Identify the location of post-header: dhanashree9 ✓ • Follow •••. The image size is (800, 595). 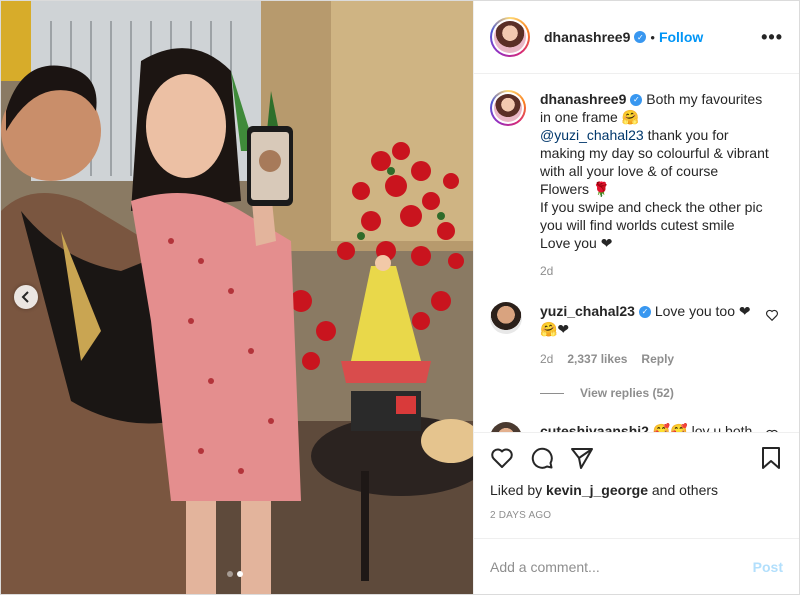
(636, 37).